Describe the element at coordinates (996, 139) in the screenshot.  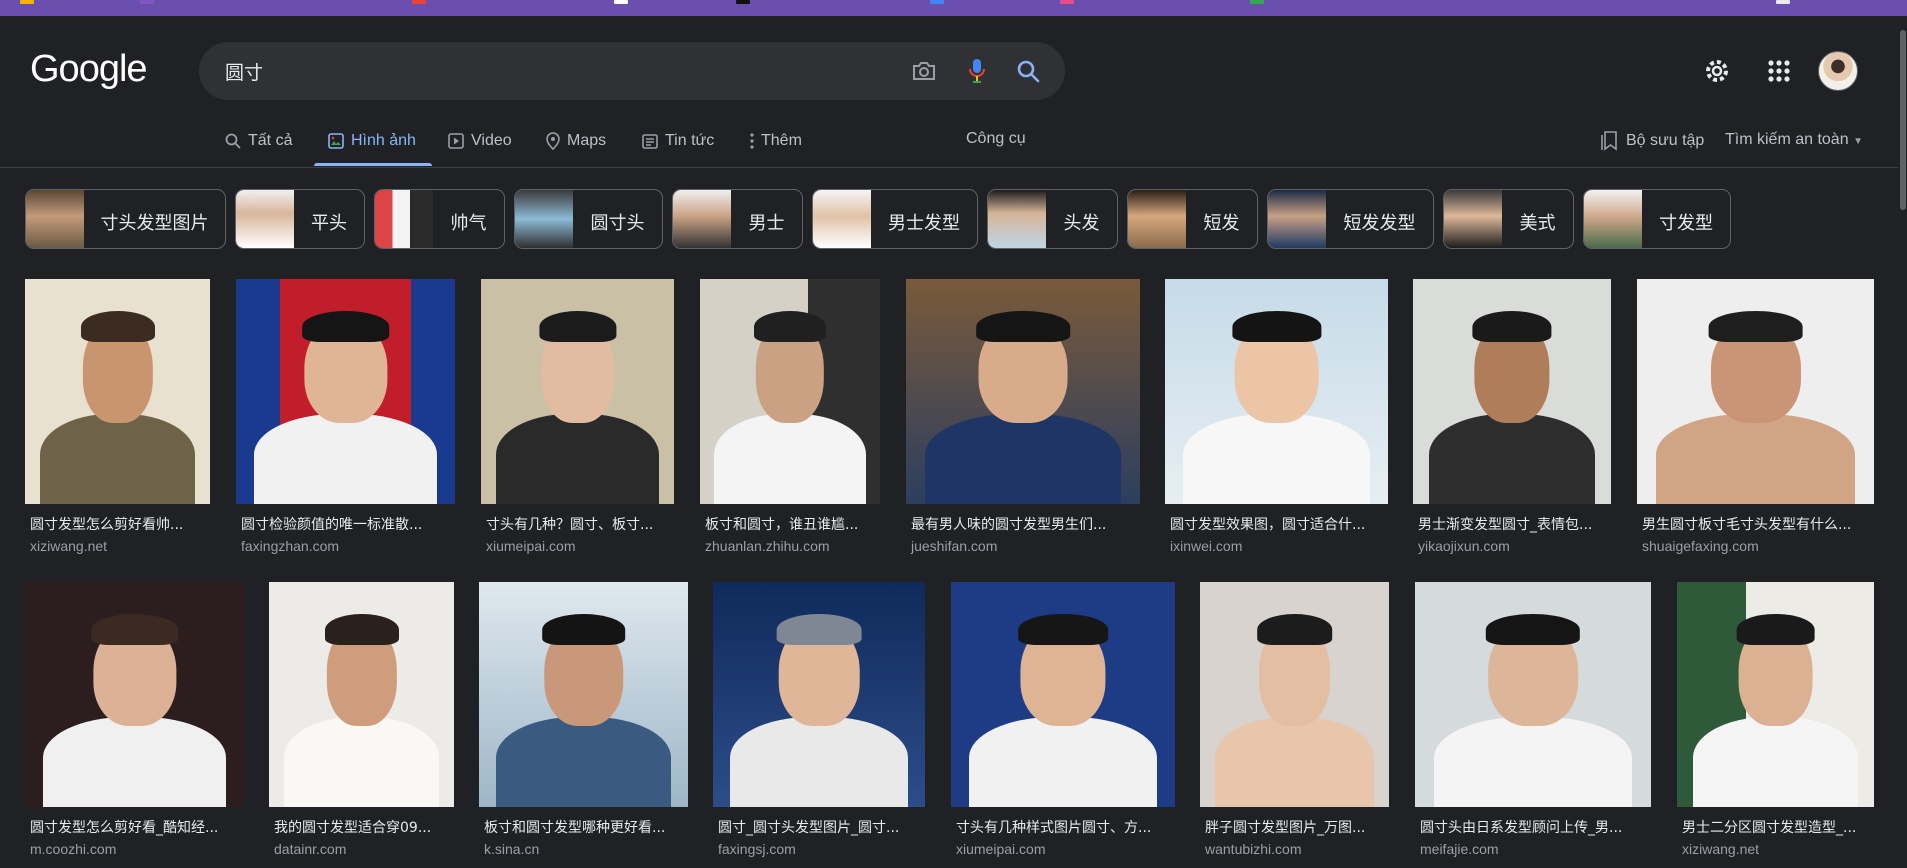
I see `tools-button: Công cụ` at that location.